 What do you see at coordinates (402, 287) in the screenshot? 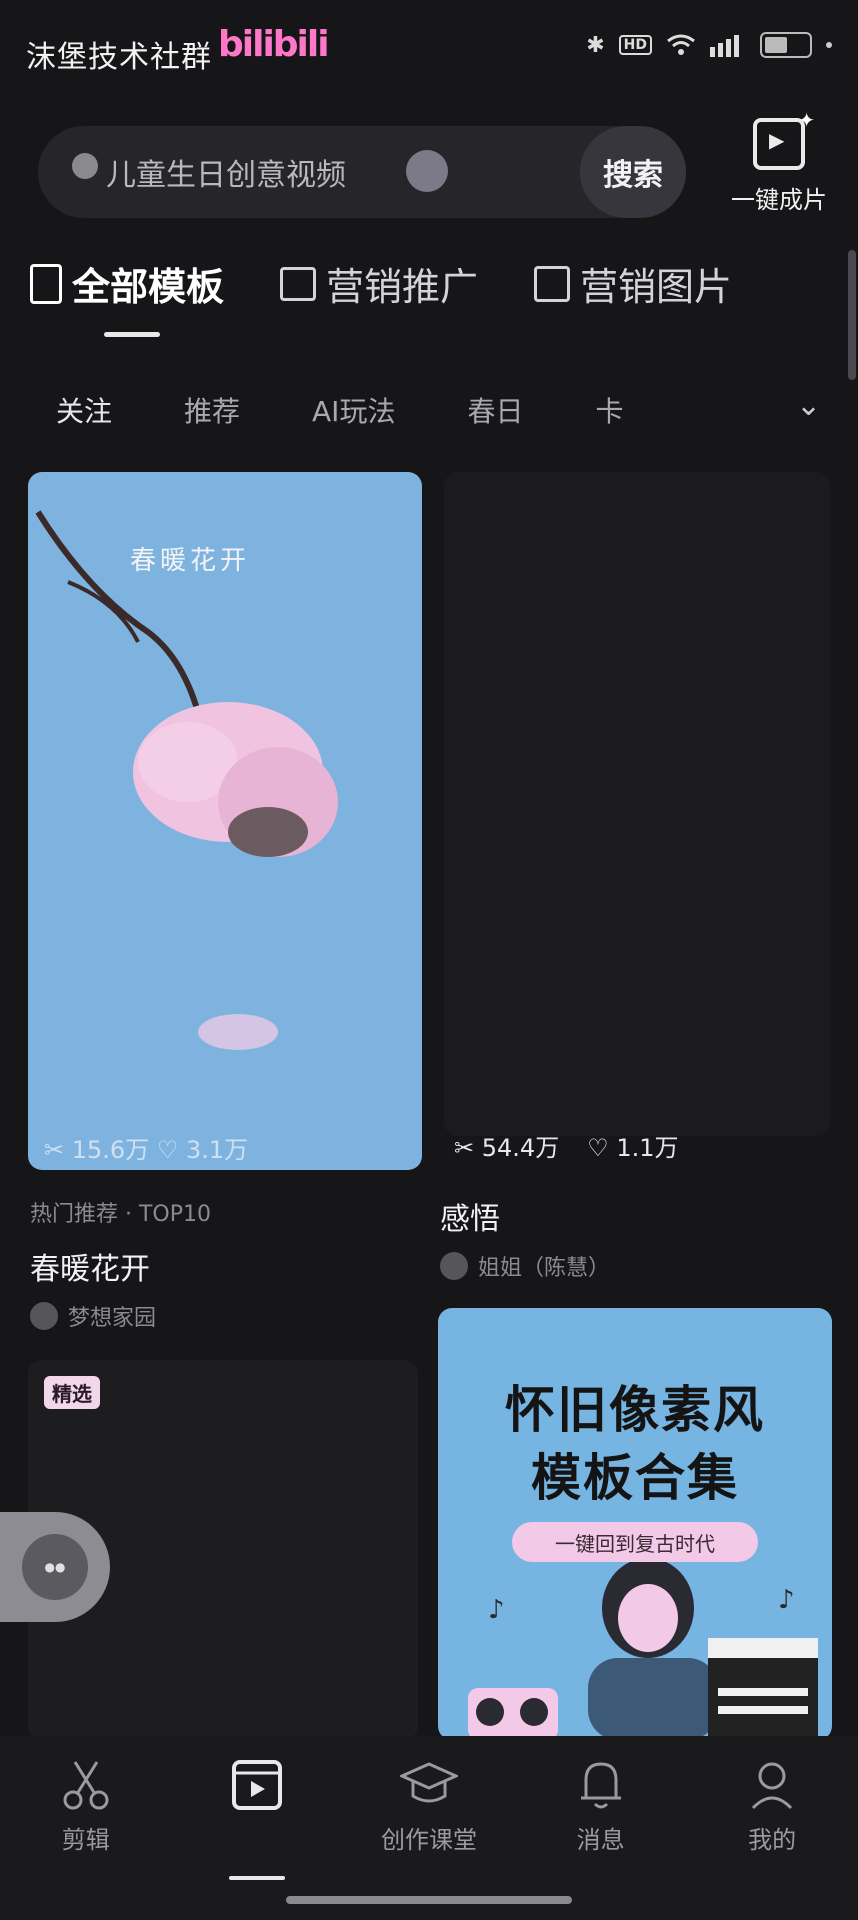
I see `tab-label: 营销推广` at bounding box center [402, 287].